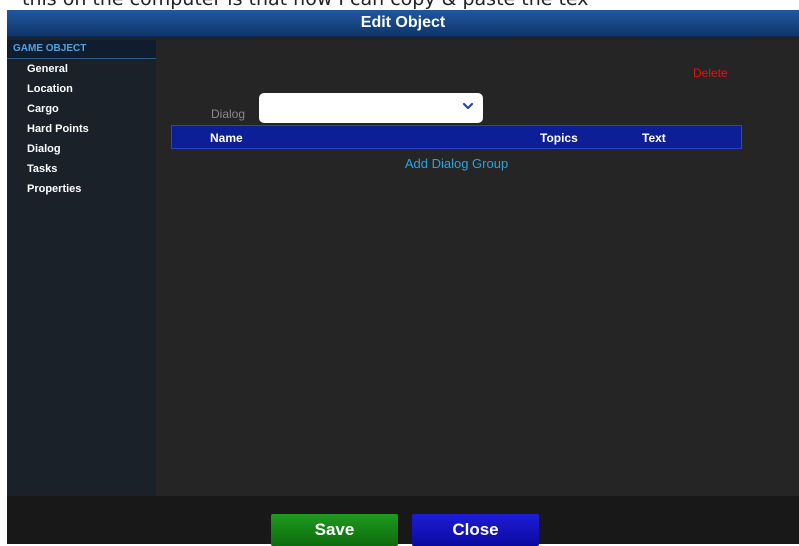 This screenshot has height=546, width=799. I want to click on sidebar-header: GAME OBJECT, so click(81, 49).